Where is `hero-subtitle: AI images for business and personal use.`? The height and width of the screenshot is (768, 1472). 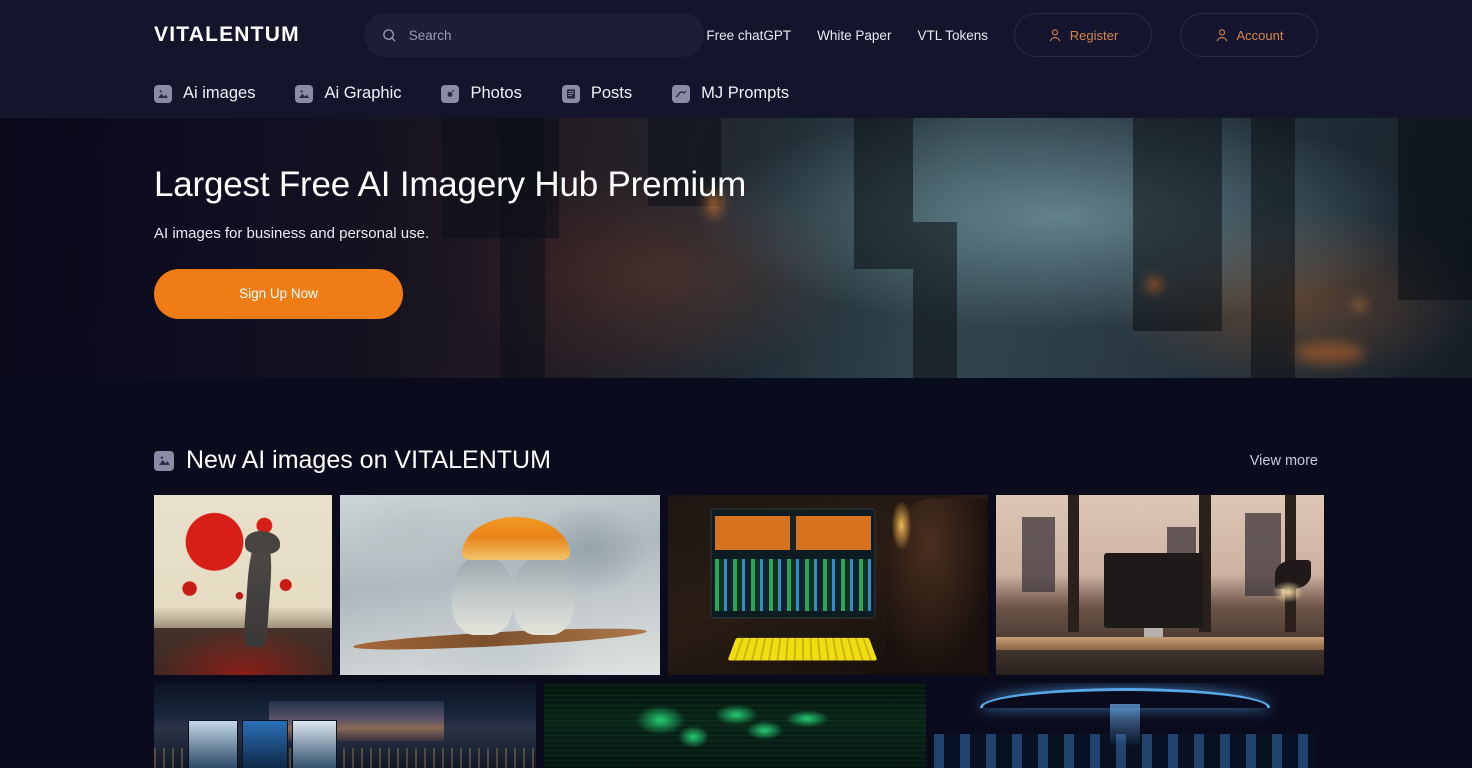
hero-subtitle: AI images for business and personal use. is located at coordinates (292, 233).